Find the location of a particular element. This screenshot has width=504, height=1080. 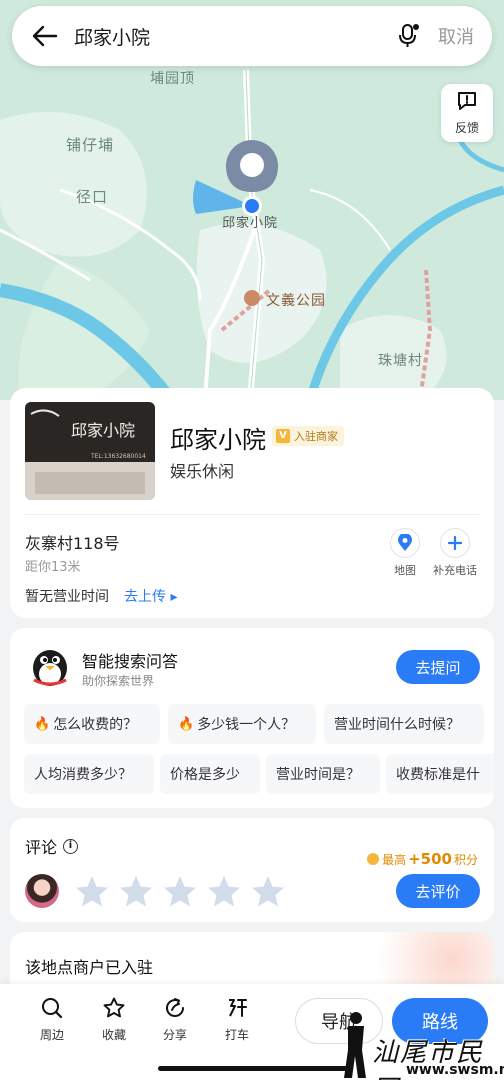

qa-chip-label: 人均消费多少？ is located at coordinates (83, 775).